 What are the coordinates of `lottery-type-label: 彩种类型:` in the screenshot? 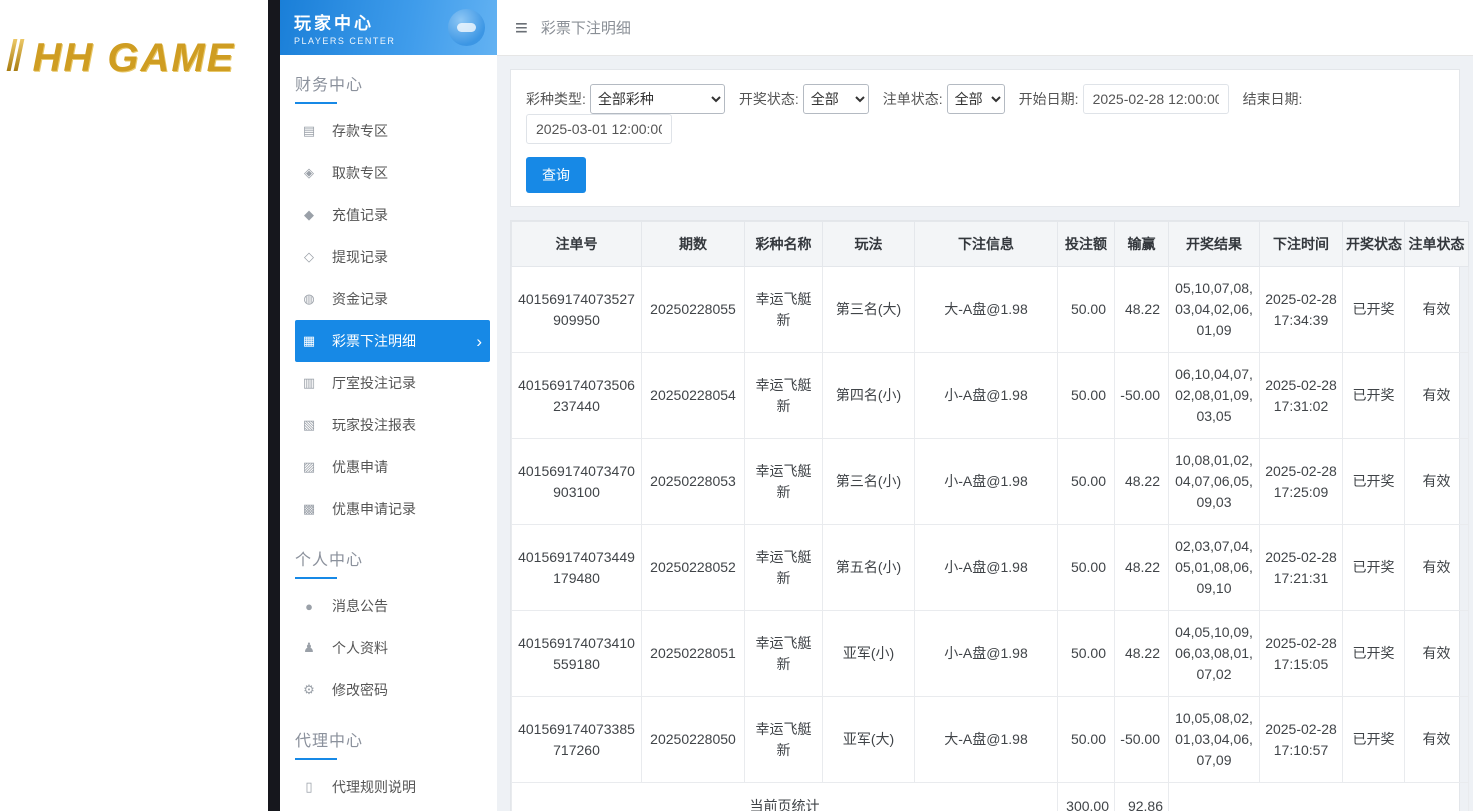 It's located at (556, 99).